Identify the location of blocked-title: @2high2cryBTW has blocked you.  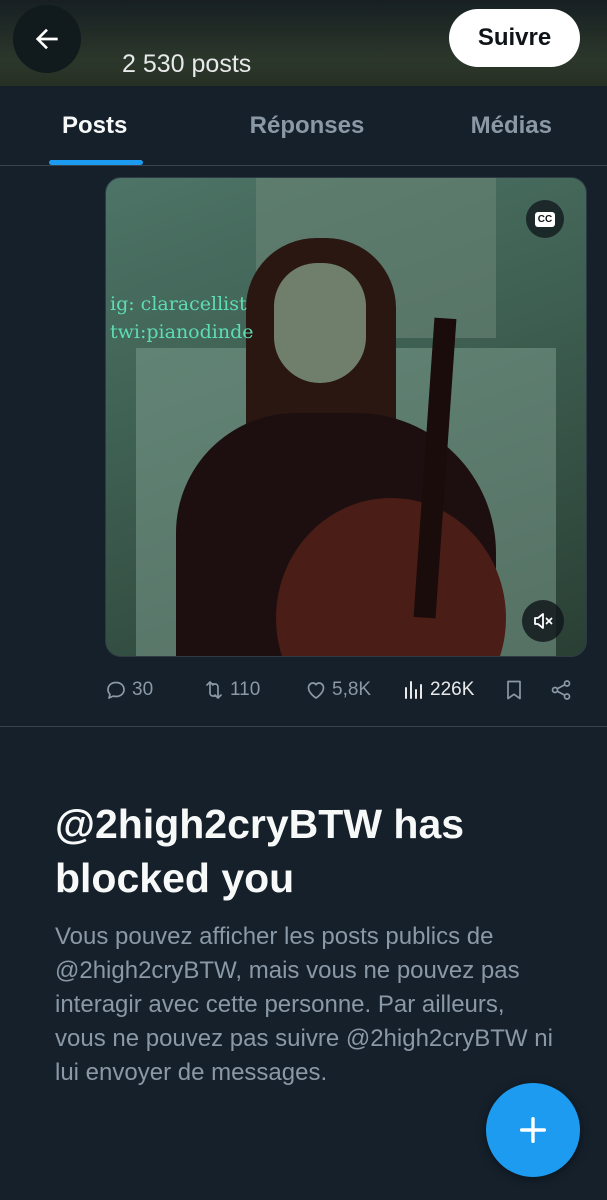
(260, 851).